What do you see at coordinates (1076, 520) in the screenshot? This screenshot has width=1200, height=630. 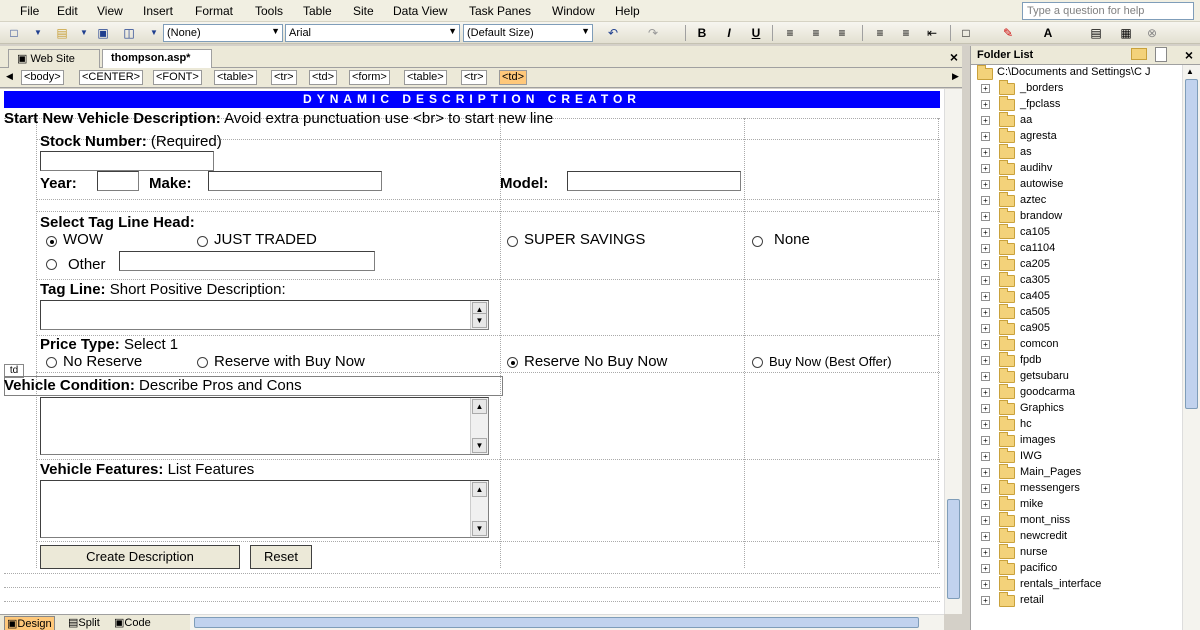 I see `folder-item: + mont_niss` at bounding box center [1076, 520].